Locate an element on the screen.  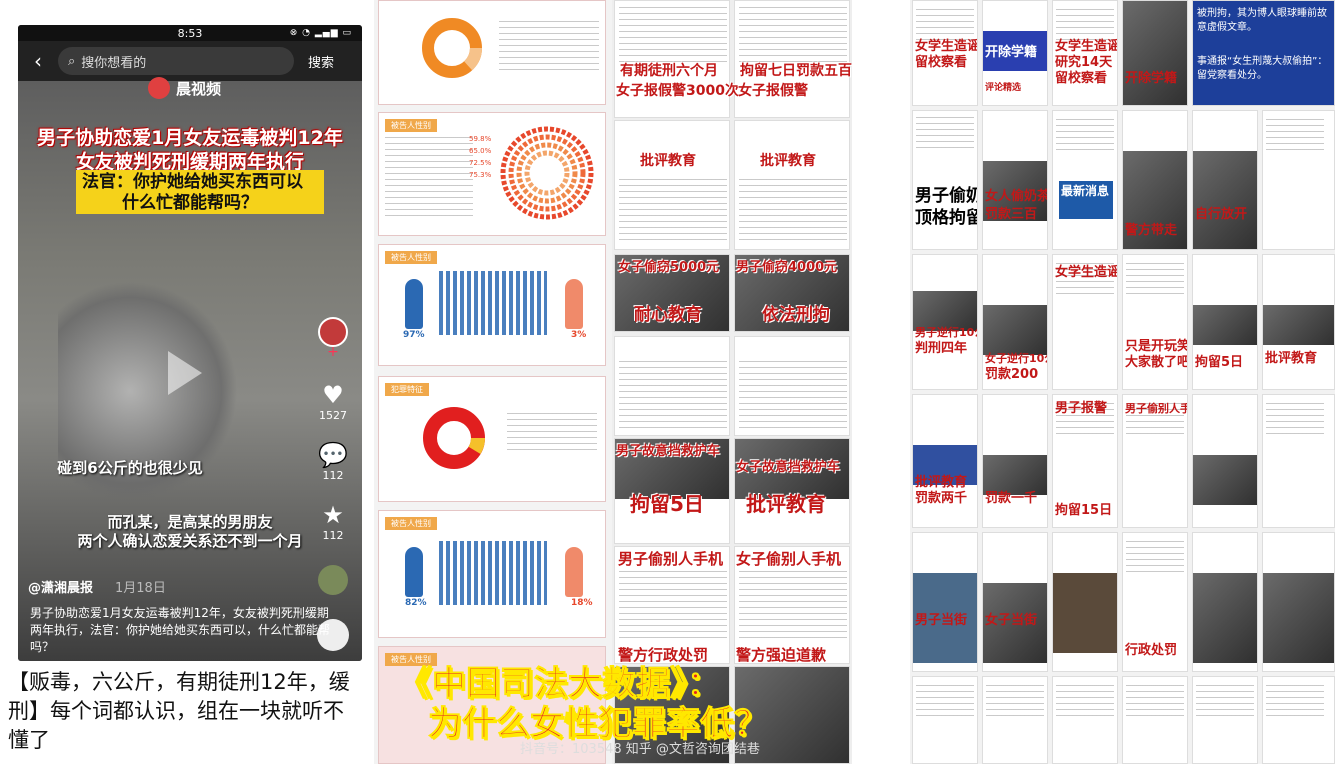
overlay-label: 有期徒刑六个月 is located at coordinates (669, 71).